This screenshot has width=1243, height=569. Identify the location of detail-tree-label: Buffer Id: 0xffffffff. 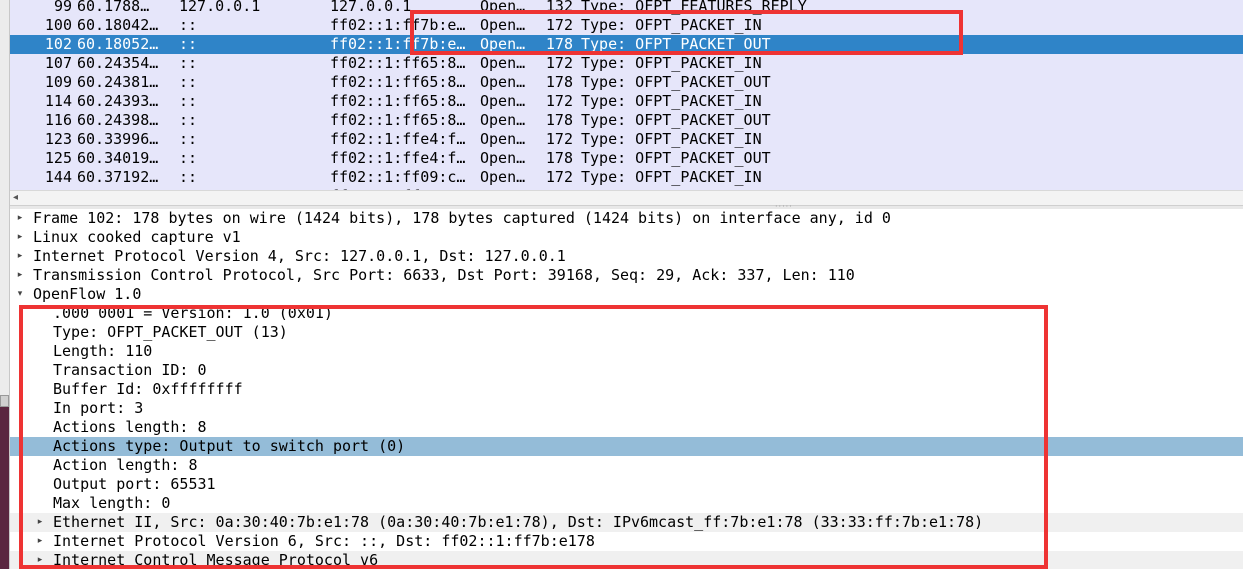
(148, 389).